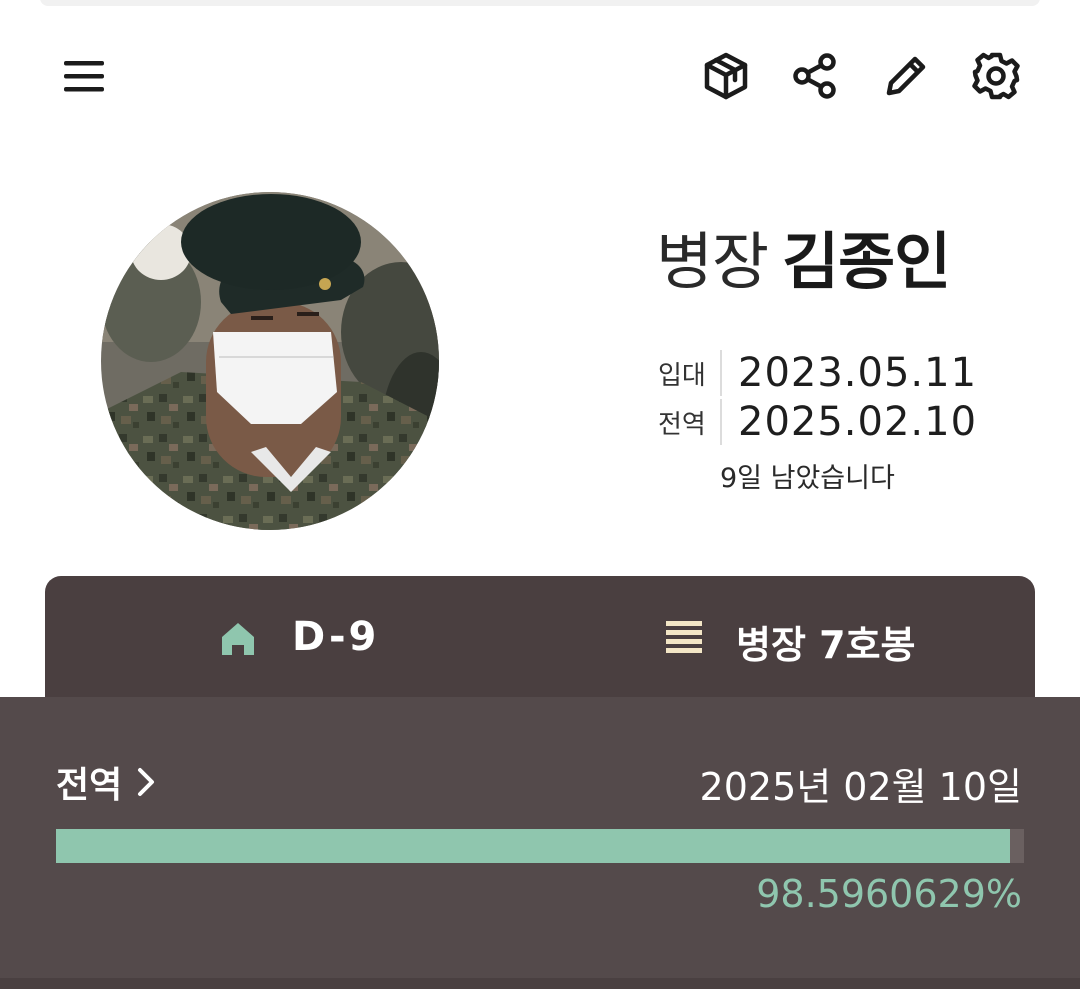 This screenshot has height=989, width=1080. What do you see at coordinates (807, 478) in the screenshot?
I see `remaining-days-text: 9일 남았습니다` at bounding box center [807, 478].